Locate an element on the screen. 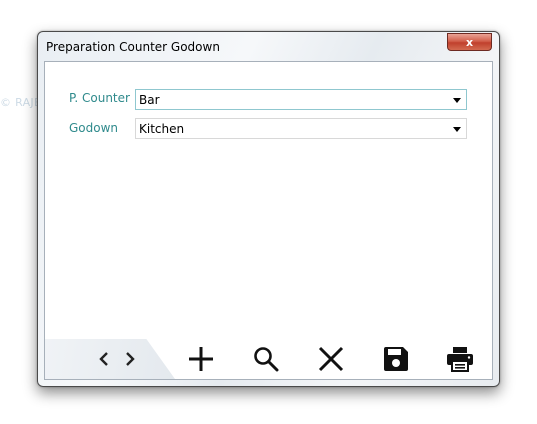 This screenshot has width=537, height=424. close-icon: x is located at coordinates (469, 42).